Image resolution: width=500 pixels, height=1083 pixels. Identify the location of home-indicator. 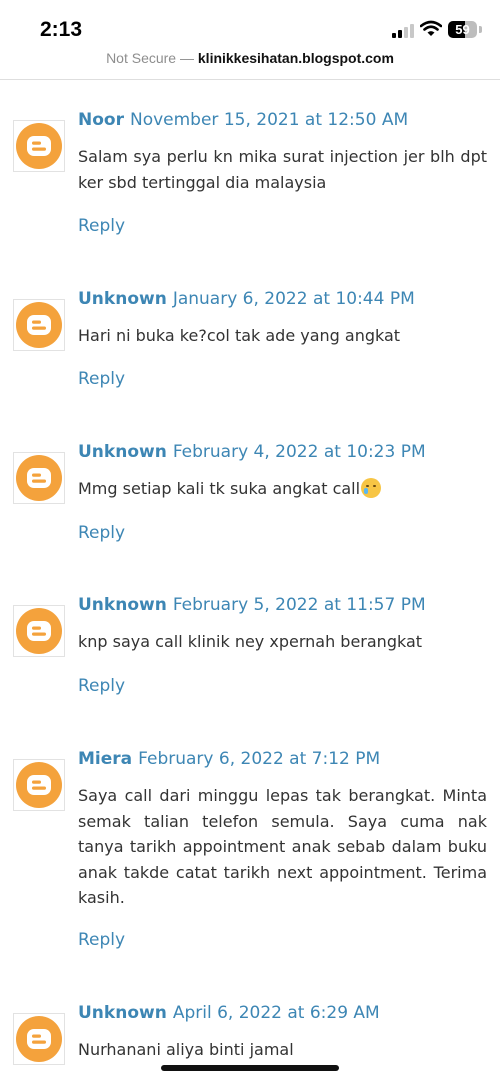
(250, 1068).